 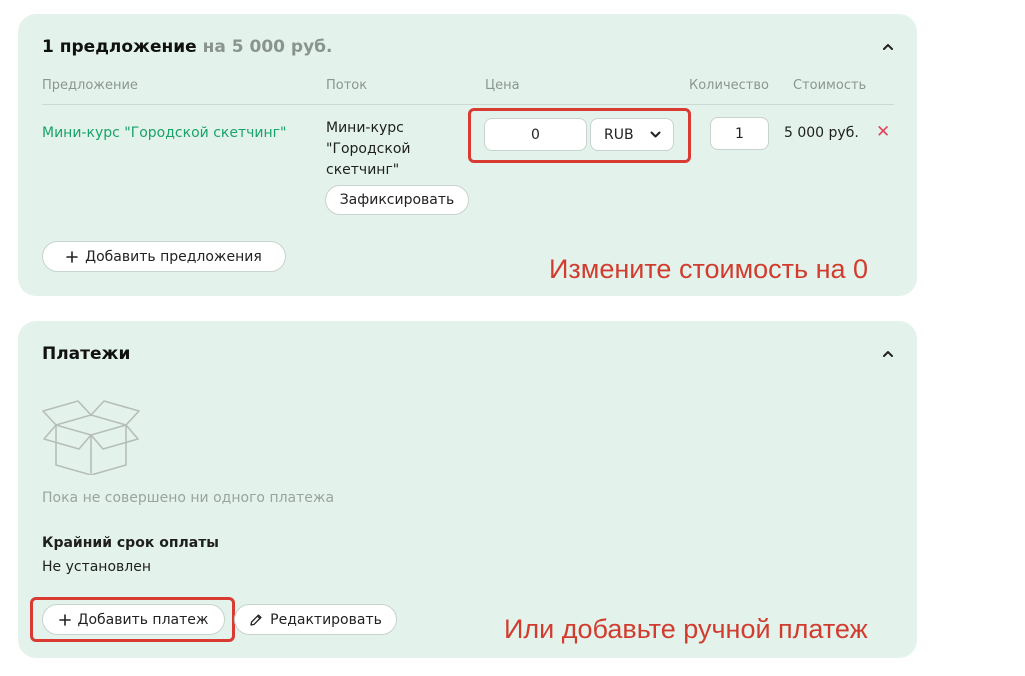 I want to click on pencil-icon, so click(x=256, y=620).